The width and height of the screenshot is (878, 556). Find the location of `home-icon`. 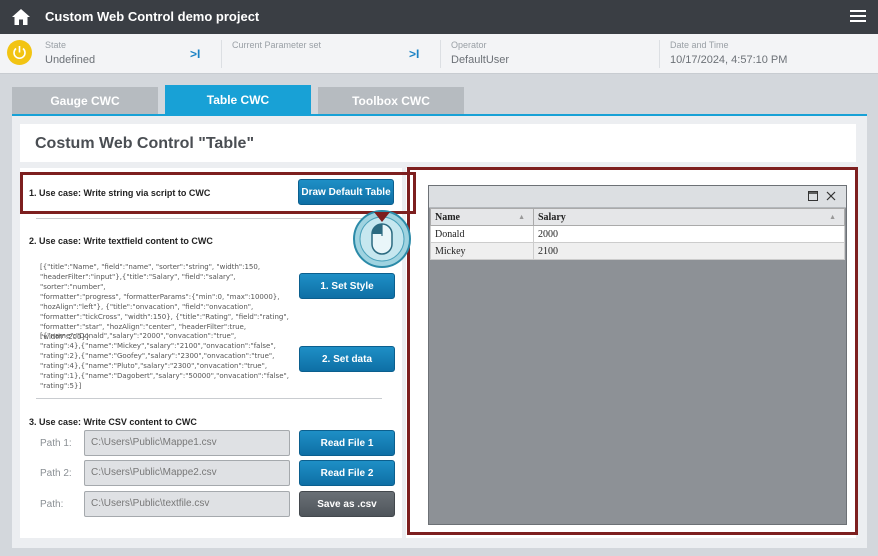

home-icon is located at coordinates (21, 17).